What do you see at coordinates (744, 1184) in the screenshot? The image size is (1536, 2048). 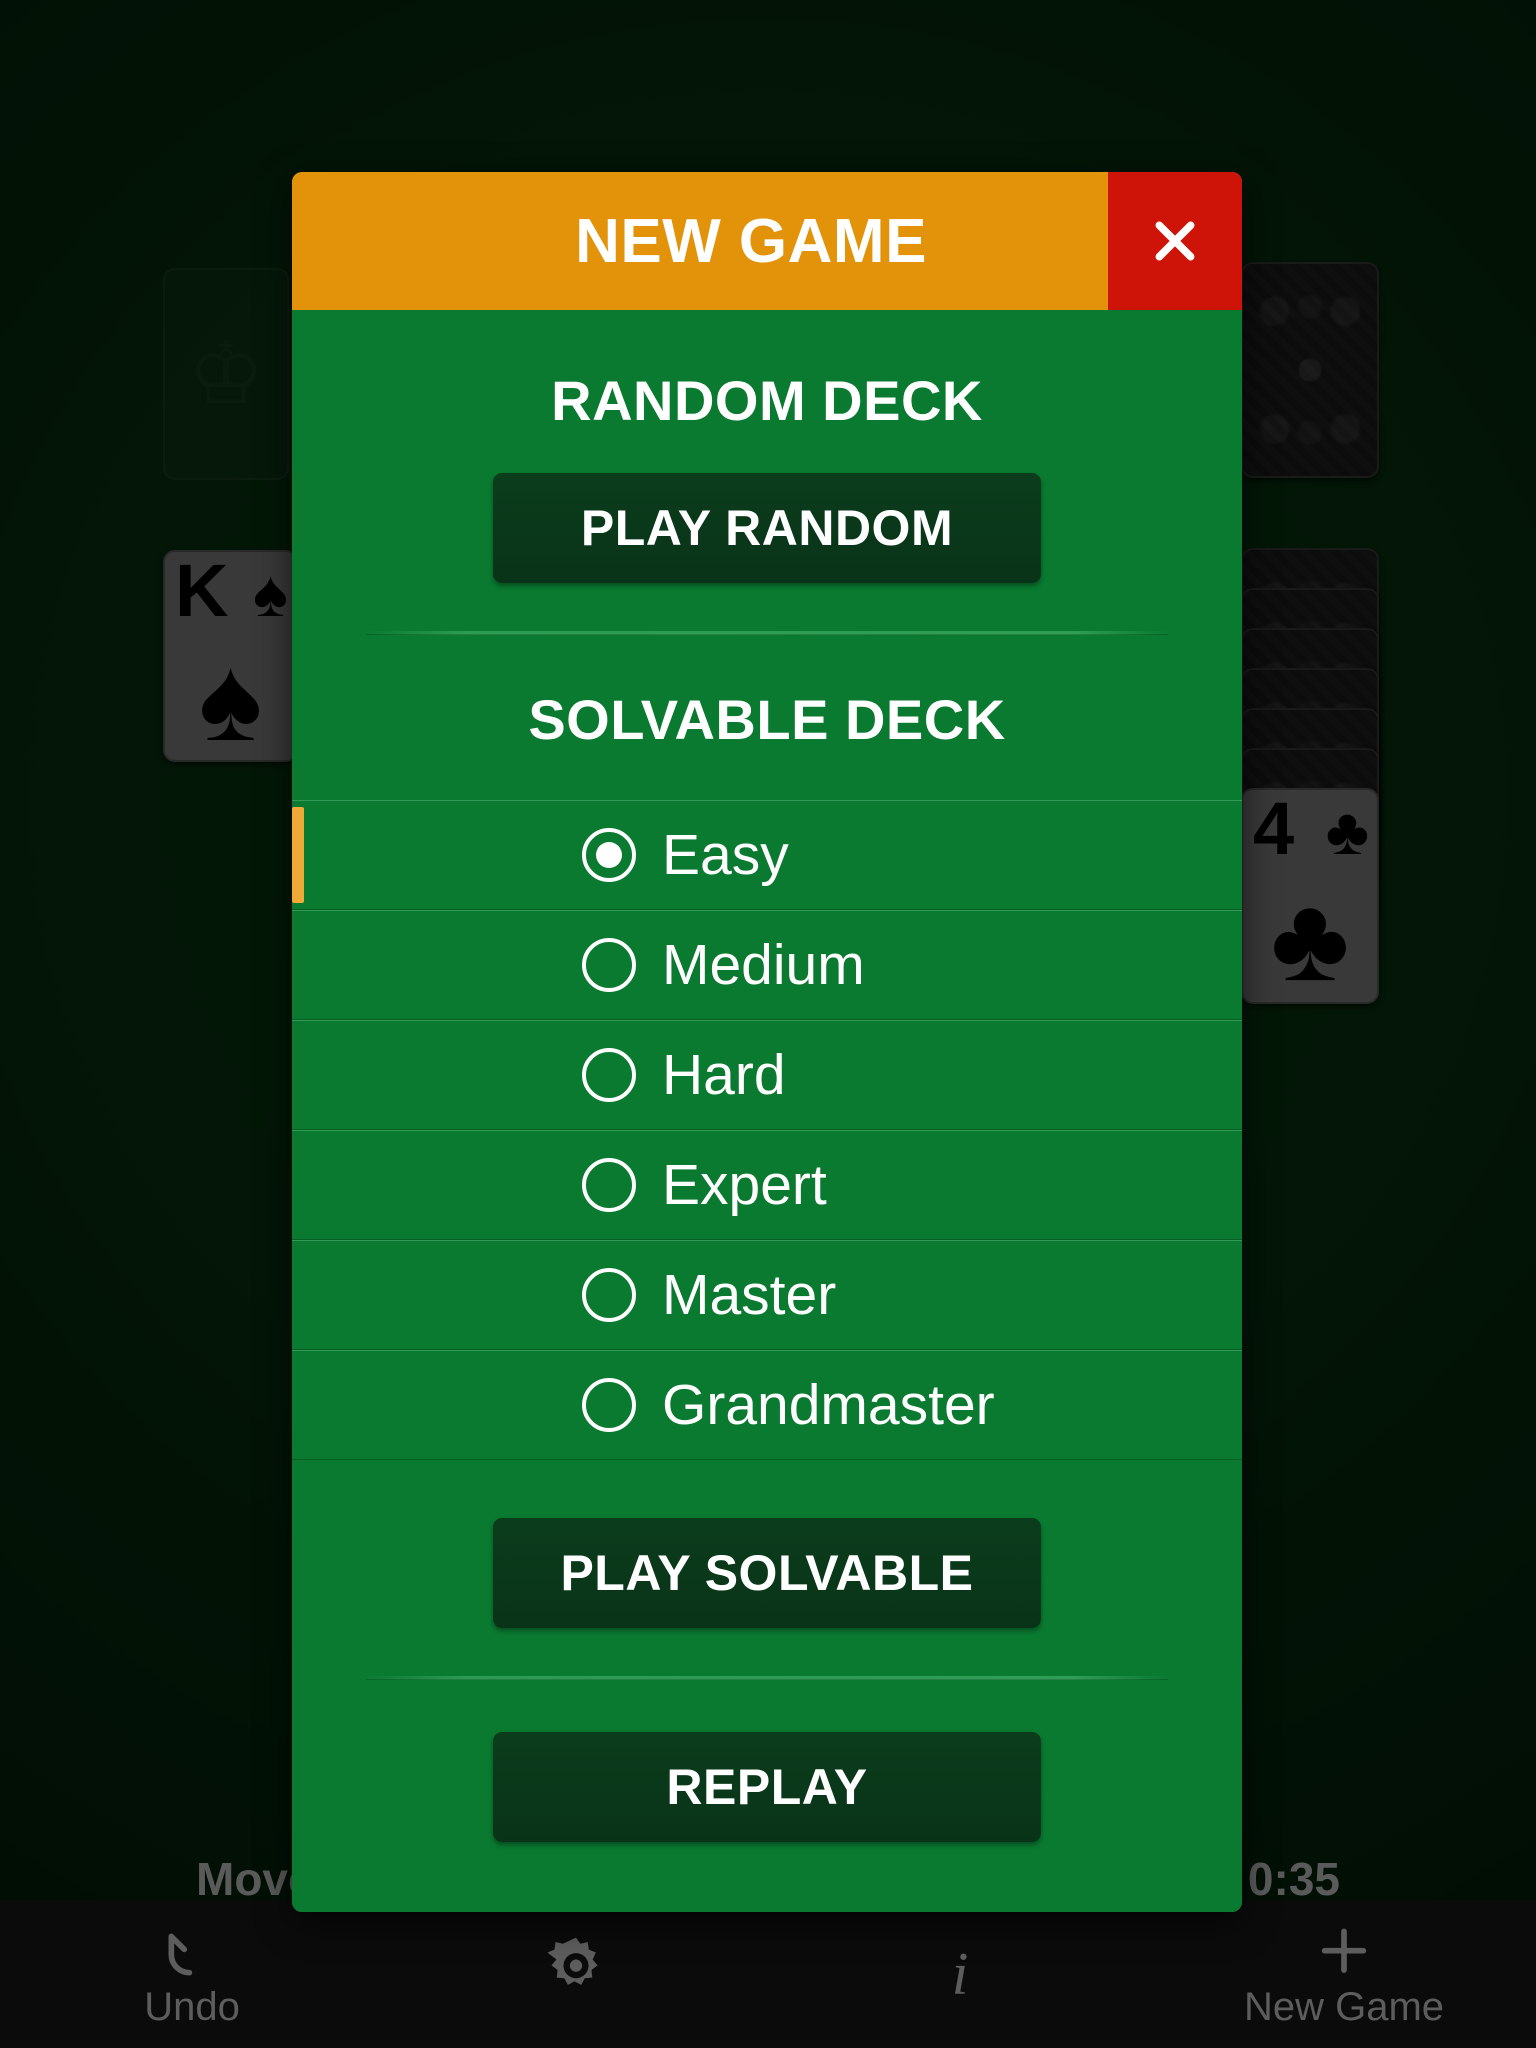 I see `difficulty-label: Expert` at bounding box center [744, 1184].